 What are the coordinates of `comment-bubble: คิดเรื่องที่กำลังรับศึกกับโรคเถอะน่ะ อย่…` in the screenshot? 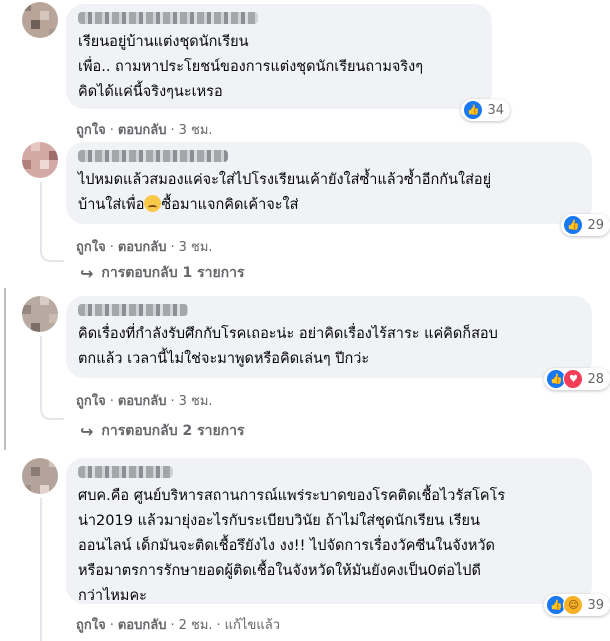 It's located at (338, 343).